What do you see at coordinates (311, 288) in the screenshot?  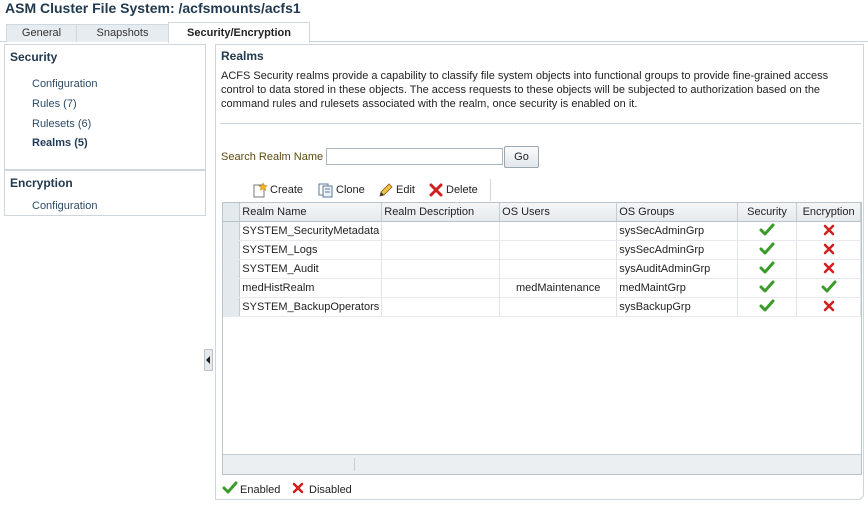 I see `realm-name-cell: medHistRealm` at bounding box center [311, 288].